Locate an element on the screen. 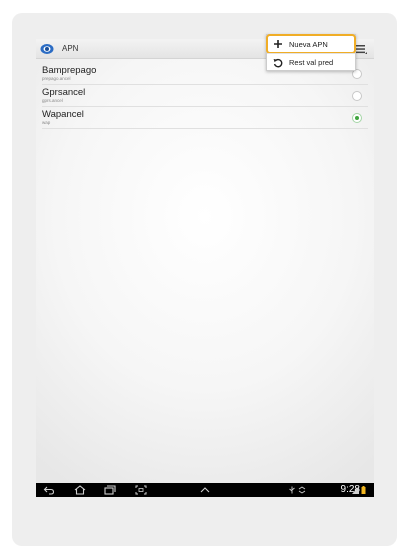  reset-icon is located at coordinates (278, 62).